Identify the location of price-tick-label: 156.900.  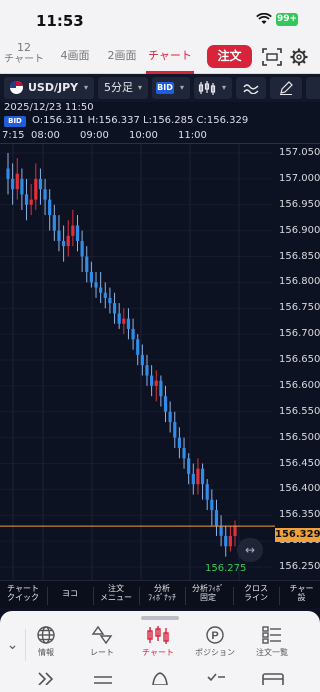
(299, 230).